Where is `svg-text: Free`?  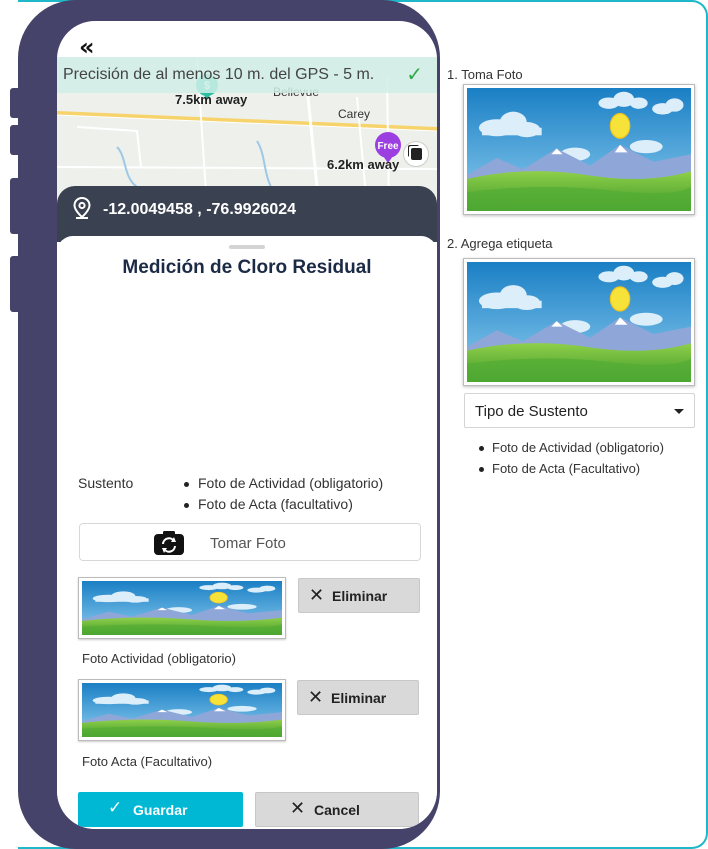
svg-text: Free is located at coordinates (388, 146).